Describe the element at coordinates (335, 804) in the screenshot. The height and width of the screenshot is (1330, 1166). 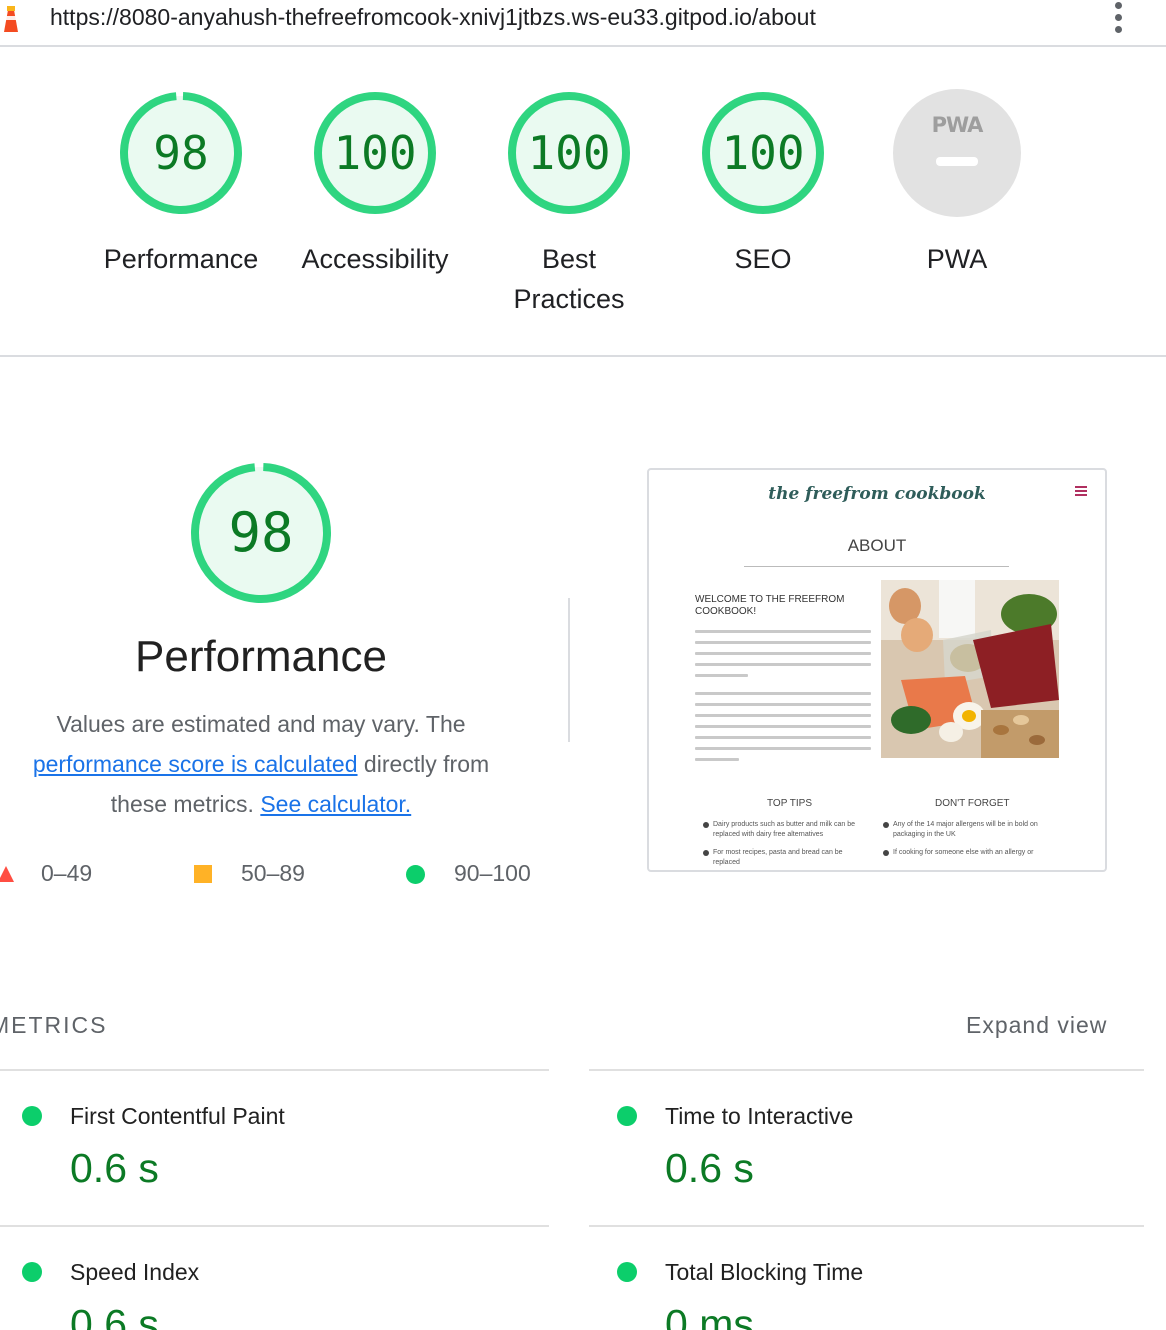
I see `see-calculator-link: See calculator.` at that location.